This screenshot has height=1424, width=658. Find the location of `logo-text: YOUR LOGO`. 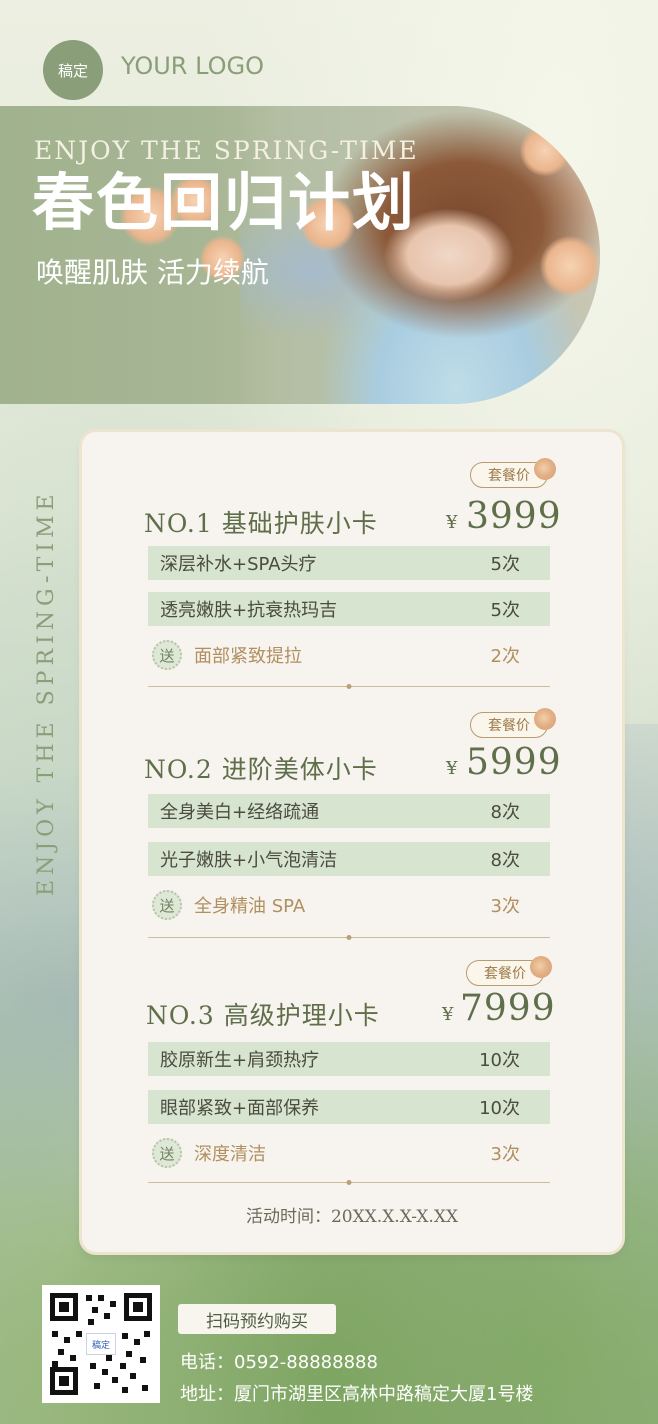

logo-text: YOUR LOGO is located at coordinates (193, 66).